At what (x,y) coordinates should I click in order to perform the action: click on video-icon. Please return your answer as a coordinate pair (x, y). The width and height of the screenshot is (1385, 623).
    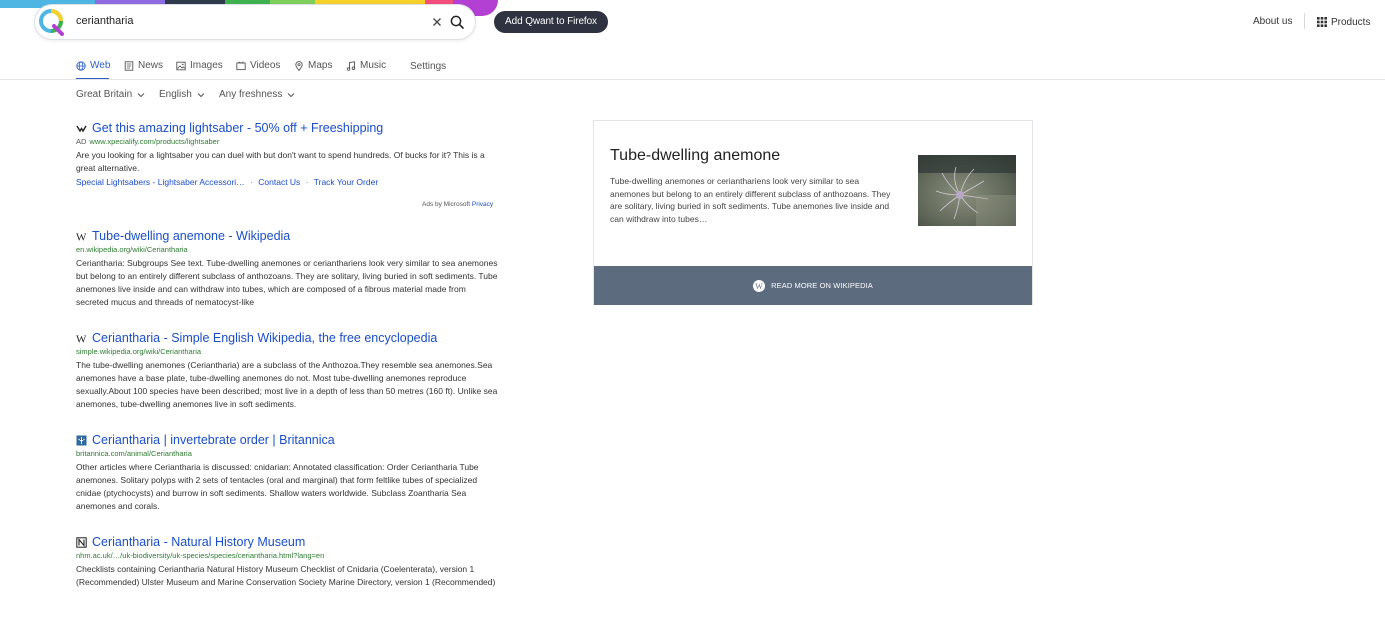
    Looking at the image, I should click on (241, 65).